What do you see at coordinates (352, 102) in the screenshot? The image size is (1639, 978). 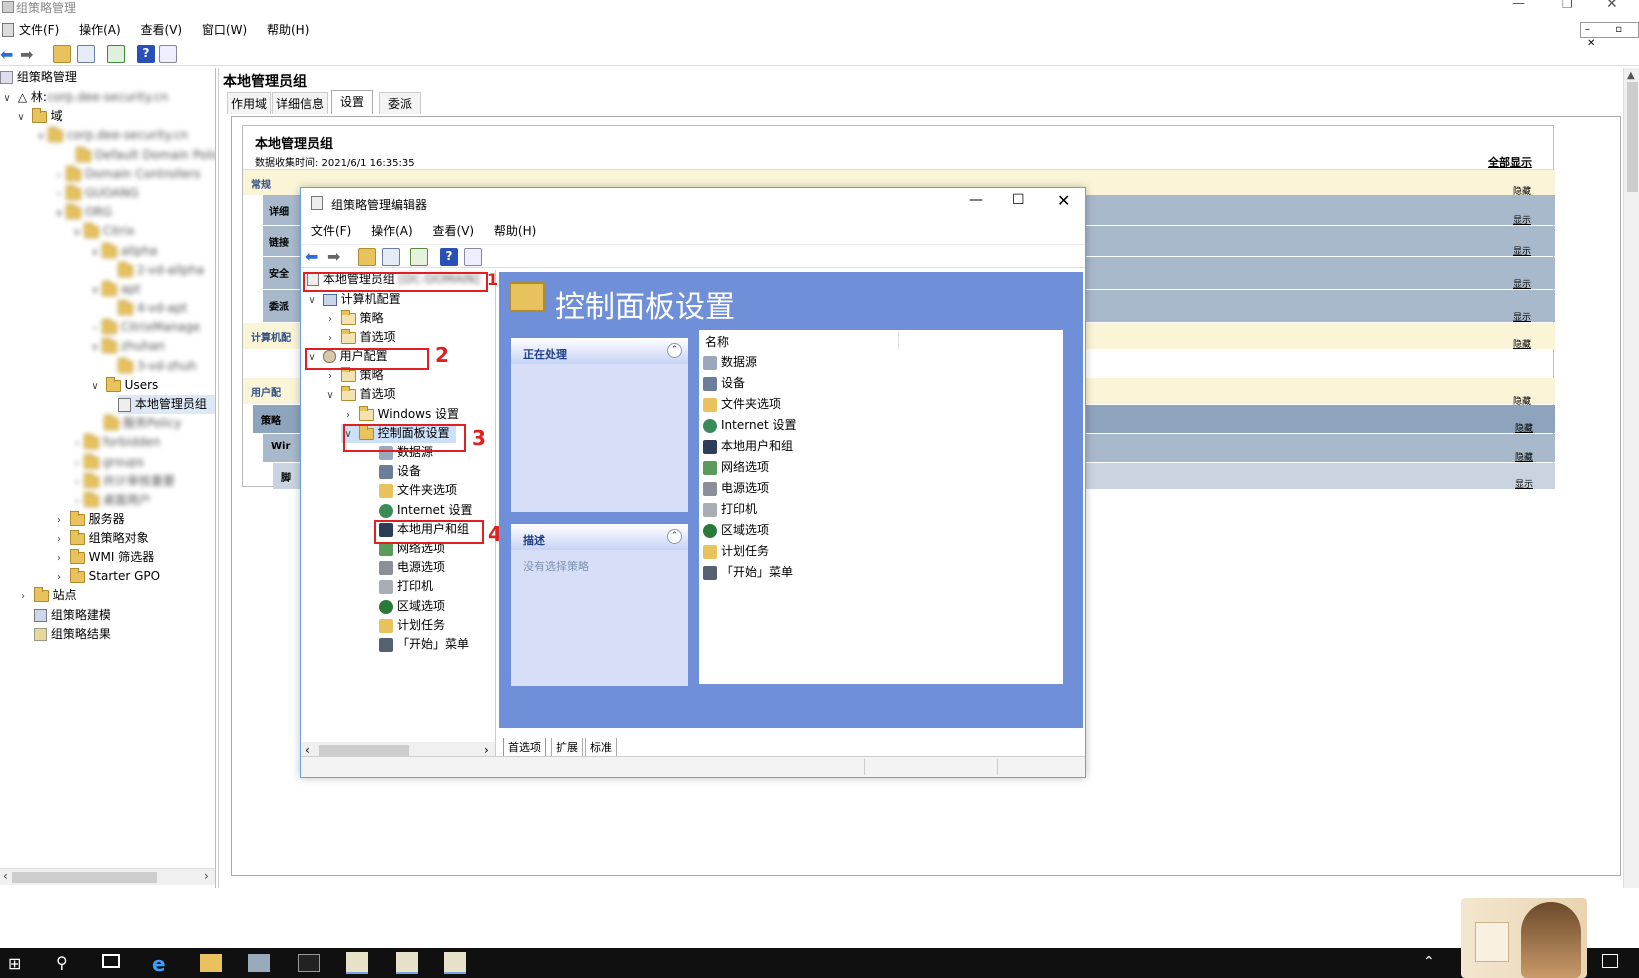 I see `tab-settings: 设置` at bounding box center [352, 102].